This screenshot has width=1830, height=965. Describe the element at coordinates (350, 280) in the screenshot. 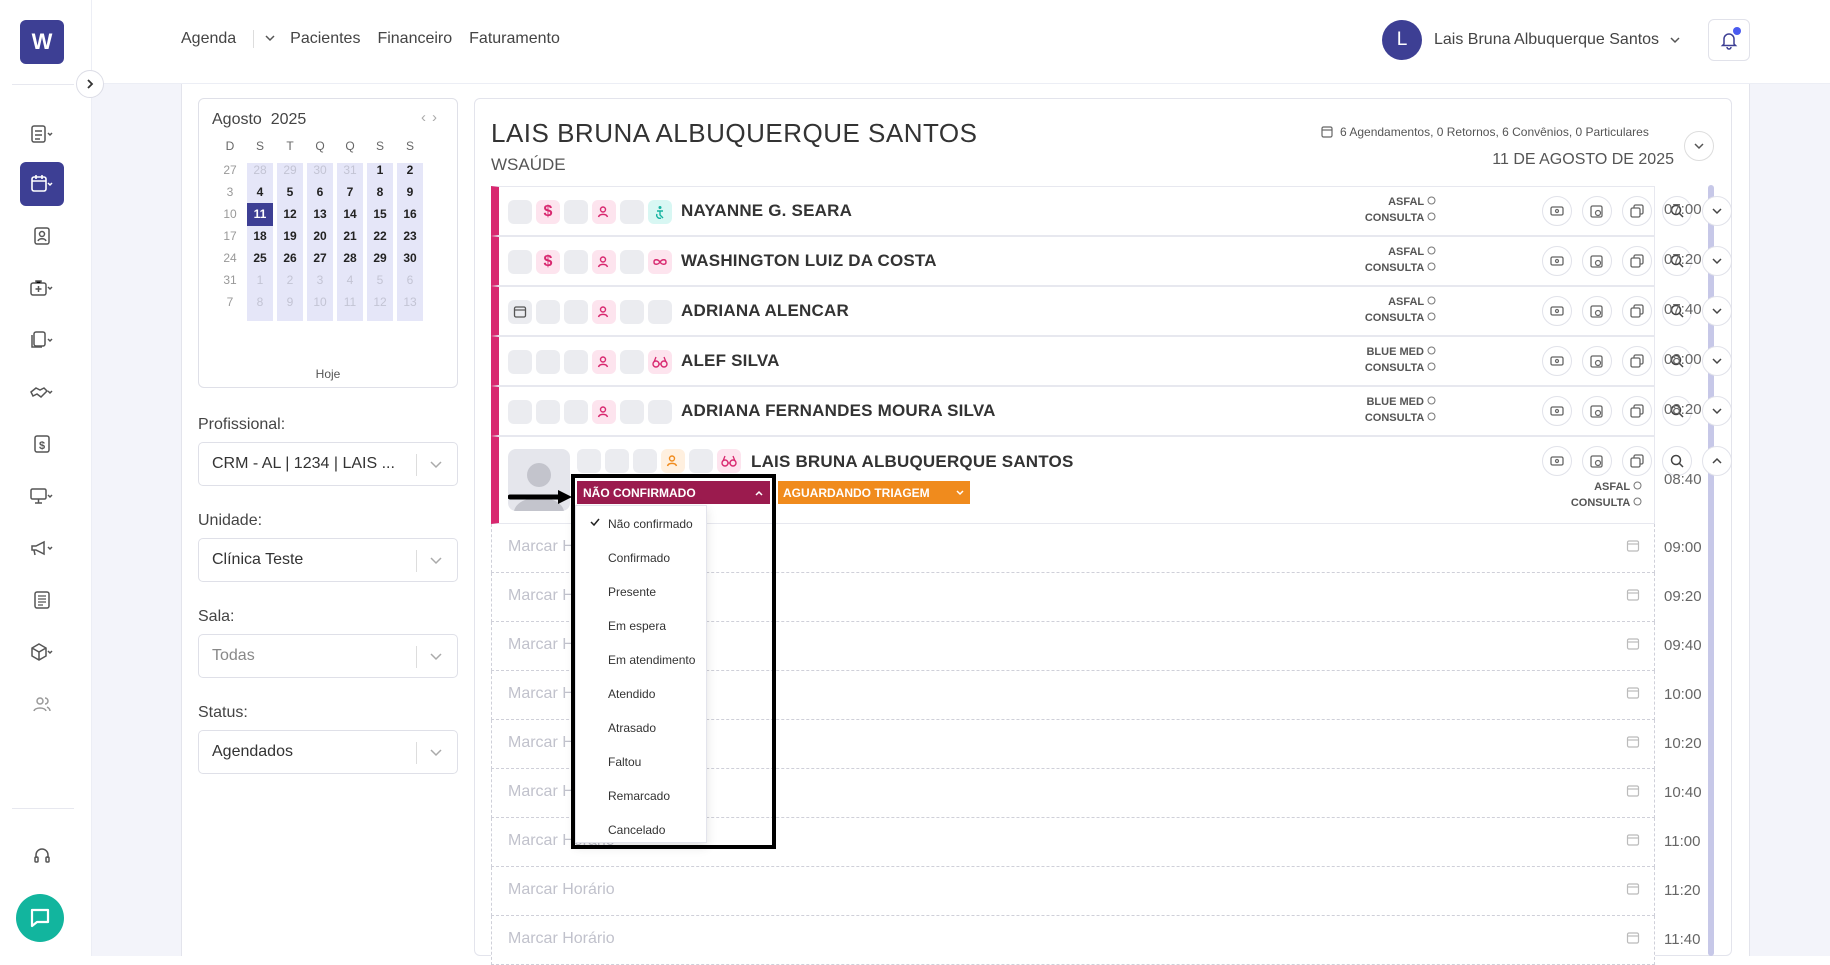

I see `calendar-day: 4` at that location.